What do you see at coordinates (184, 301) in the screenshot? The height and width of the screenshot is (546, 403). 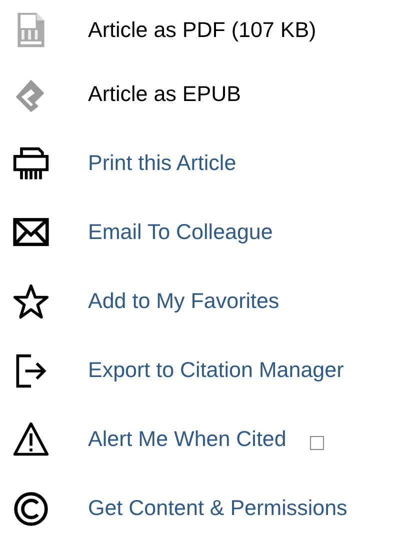 I see `action-link: Add to My Favorites` at bounding box center [184, 301].